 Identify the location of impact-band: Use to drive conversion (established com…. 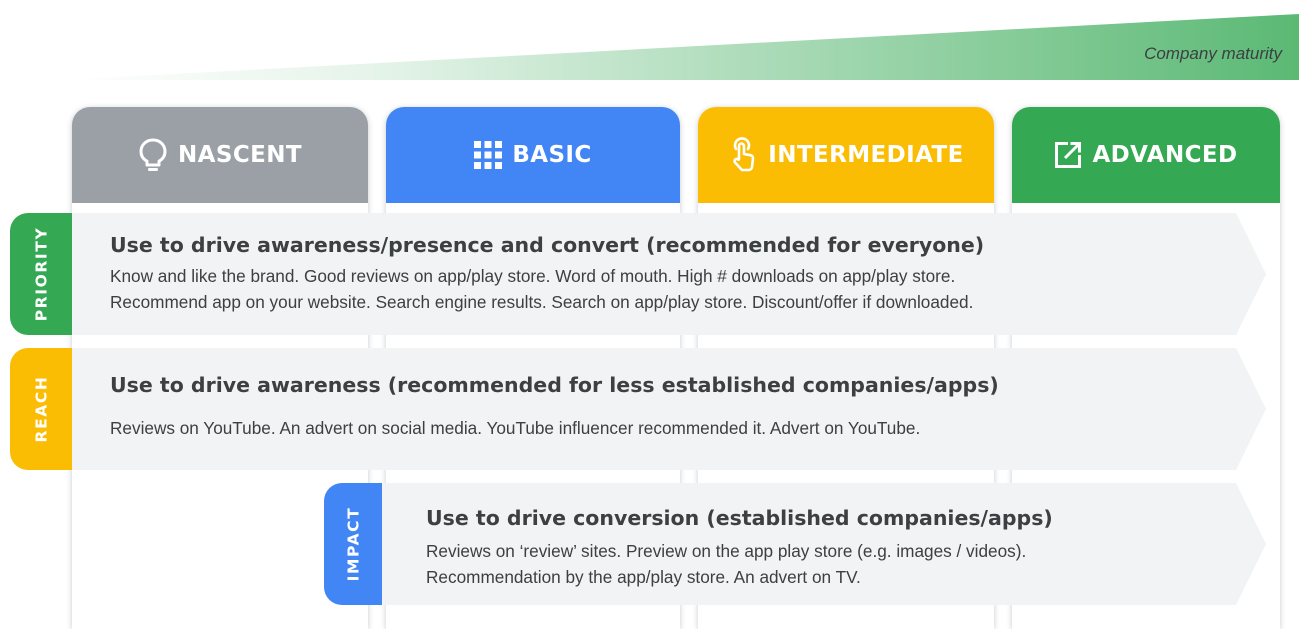
(817, 544).